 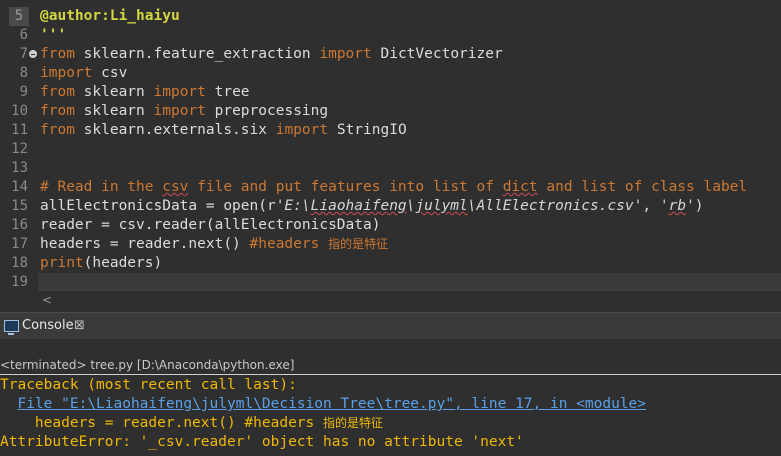 I want to click on line-number: 7, so click(x=23, y=54).